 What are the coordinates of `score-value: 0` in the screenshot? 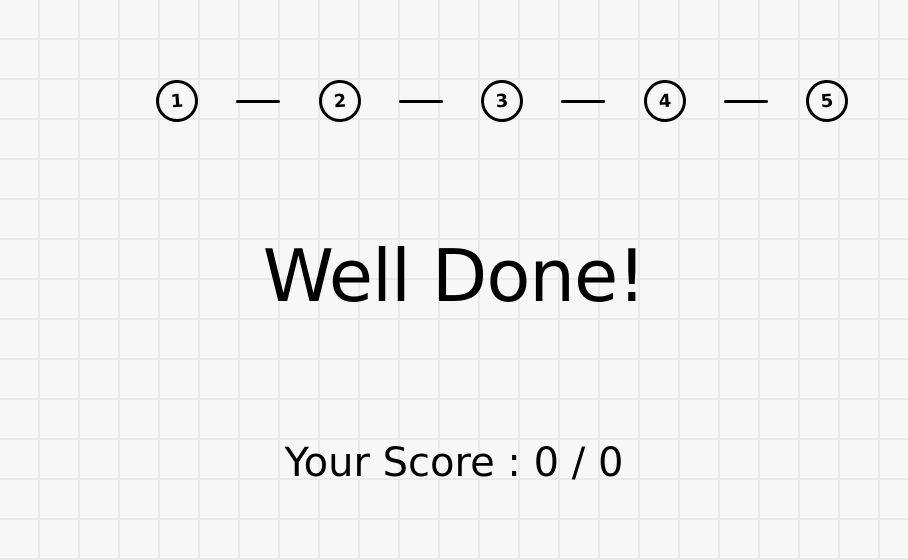 It's located at (546, 463).